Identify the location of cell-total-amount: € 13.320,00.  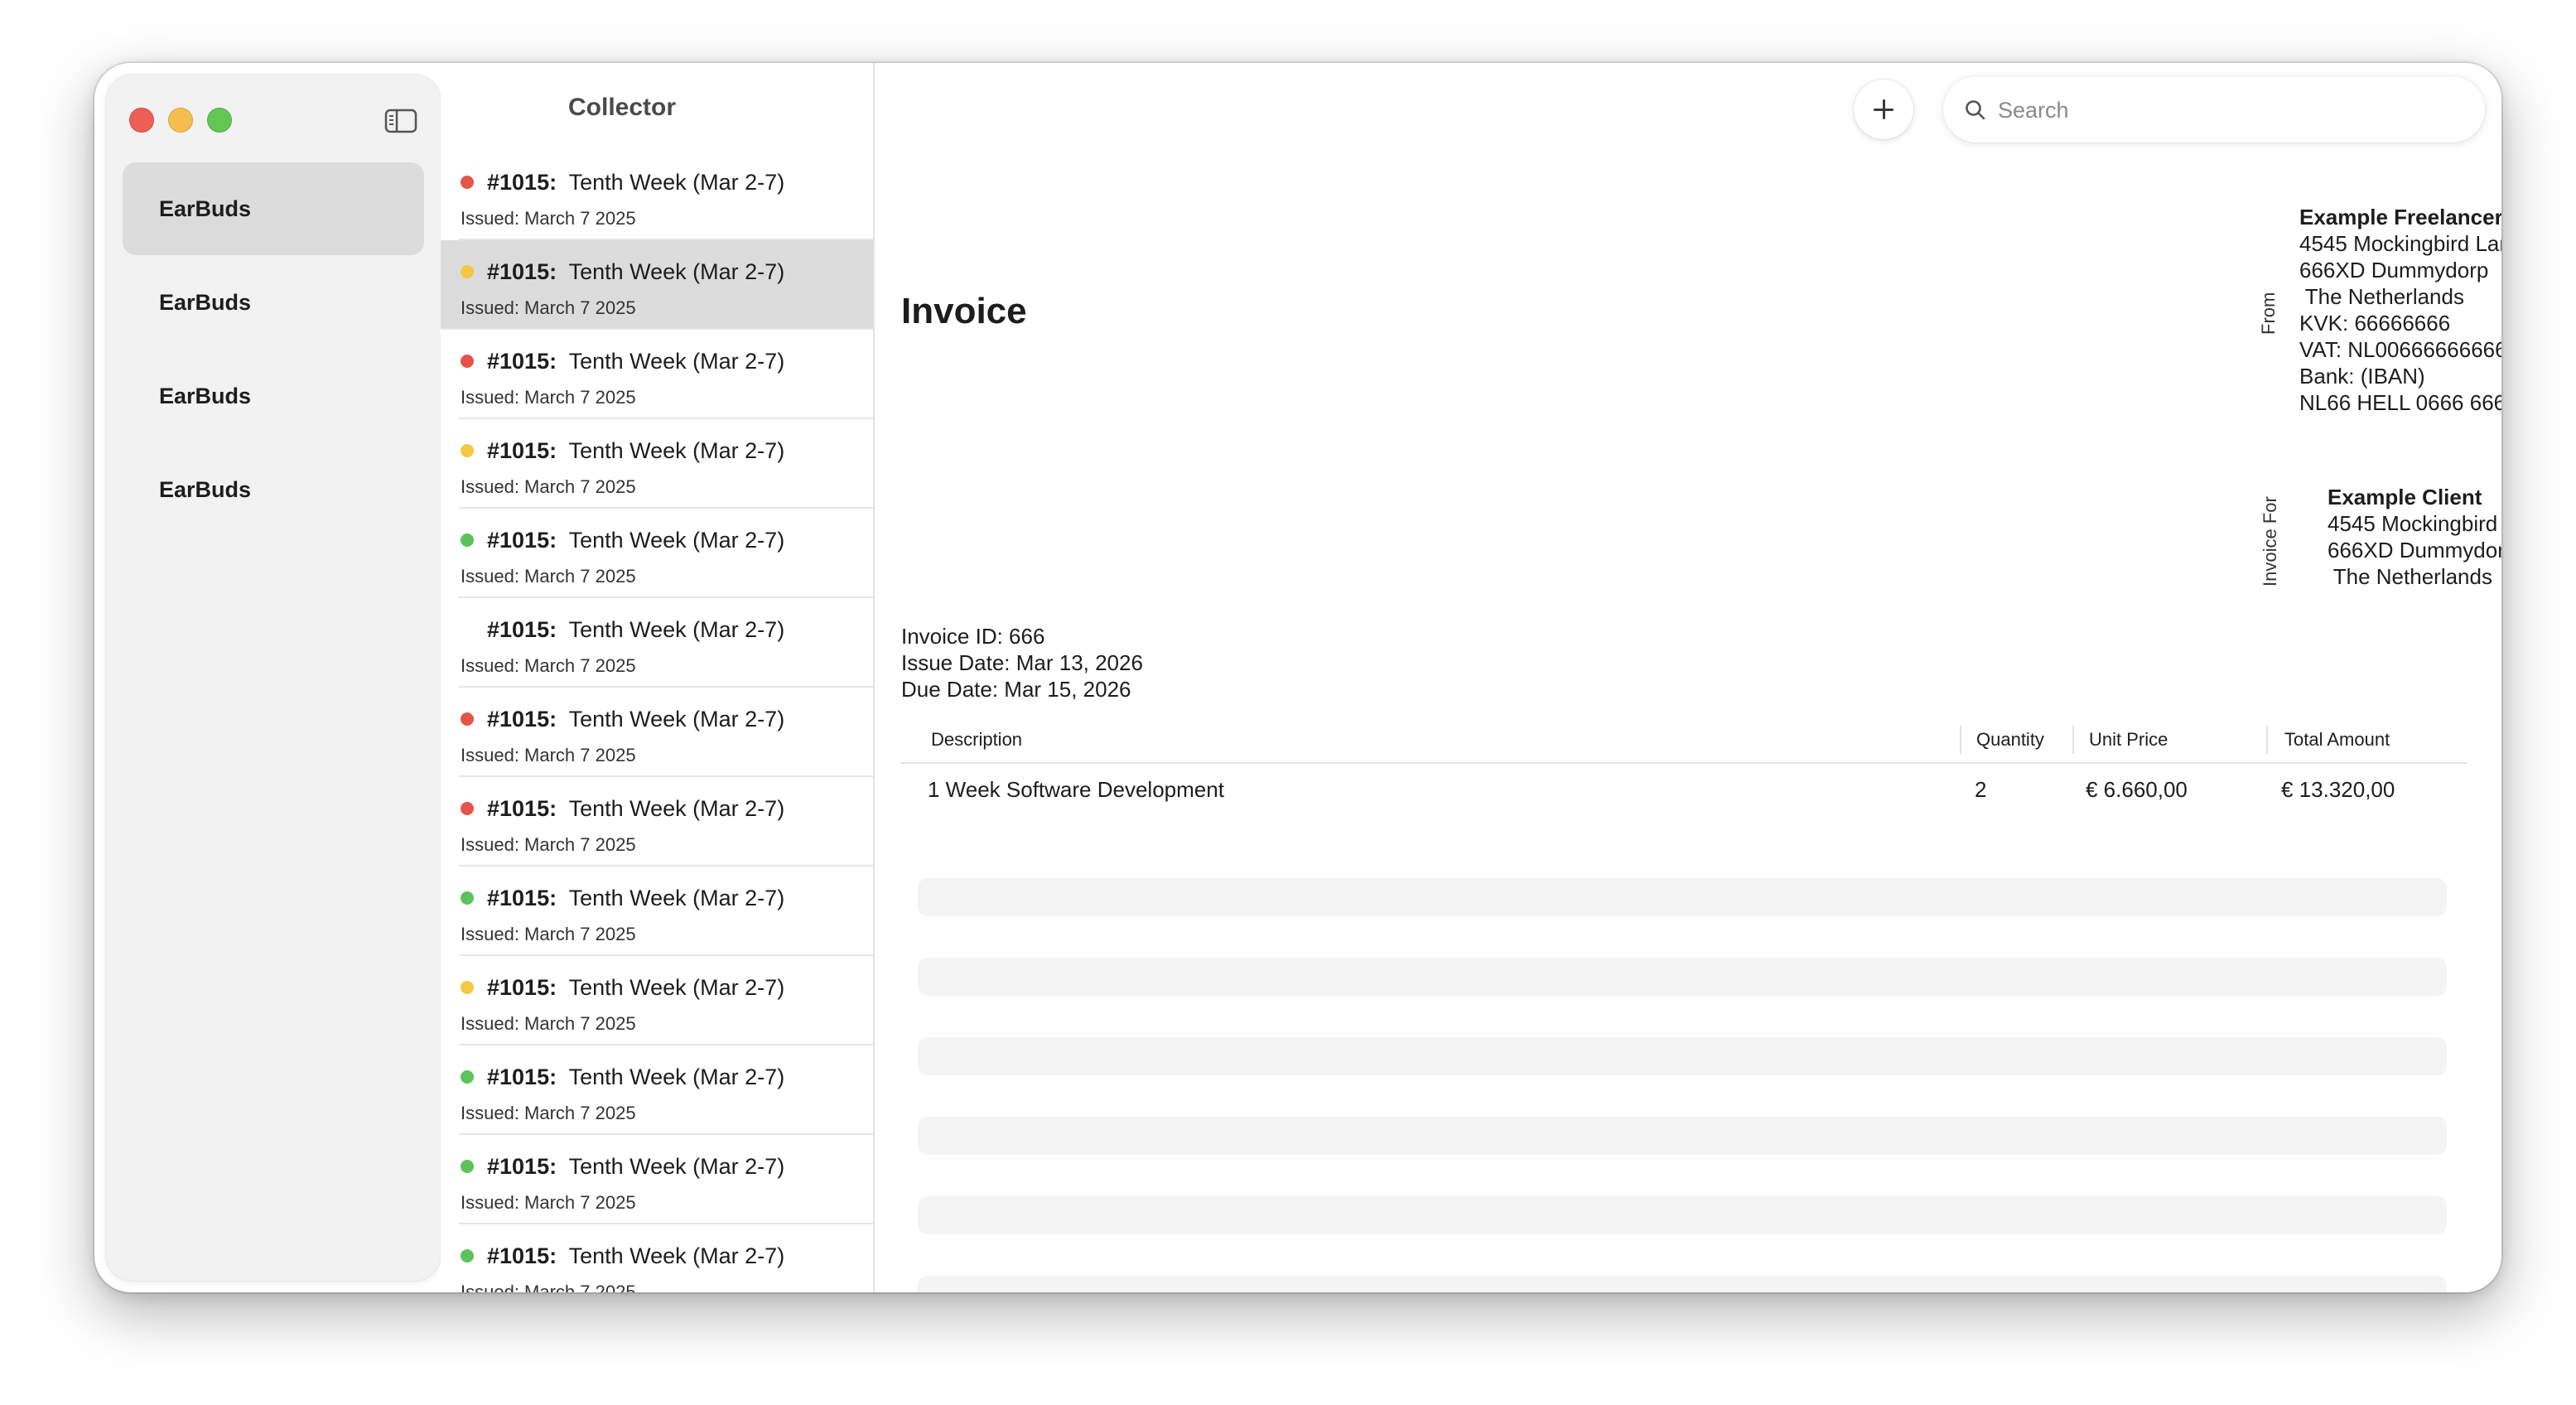
(2338, 789).